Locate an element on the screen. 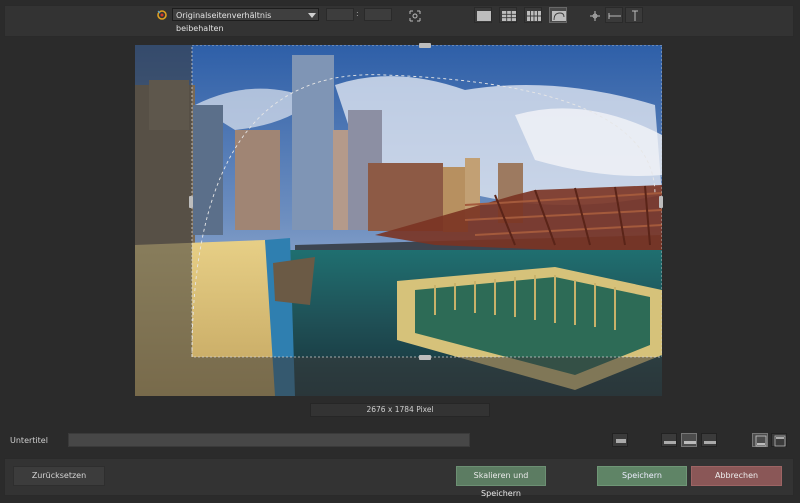 This screenshot has height=503, width=800. grid-none-icon is located at coordinates (484, 16).